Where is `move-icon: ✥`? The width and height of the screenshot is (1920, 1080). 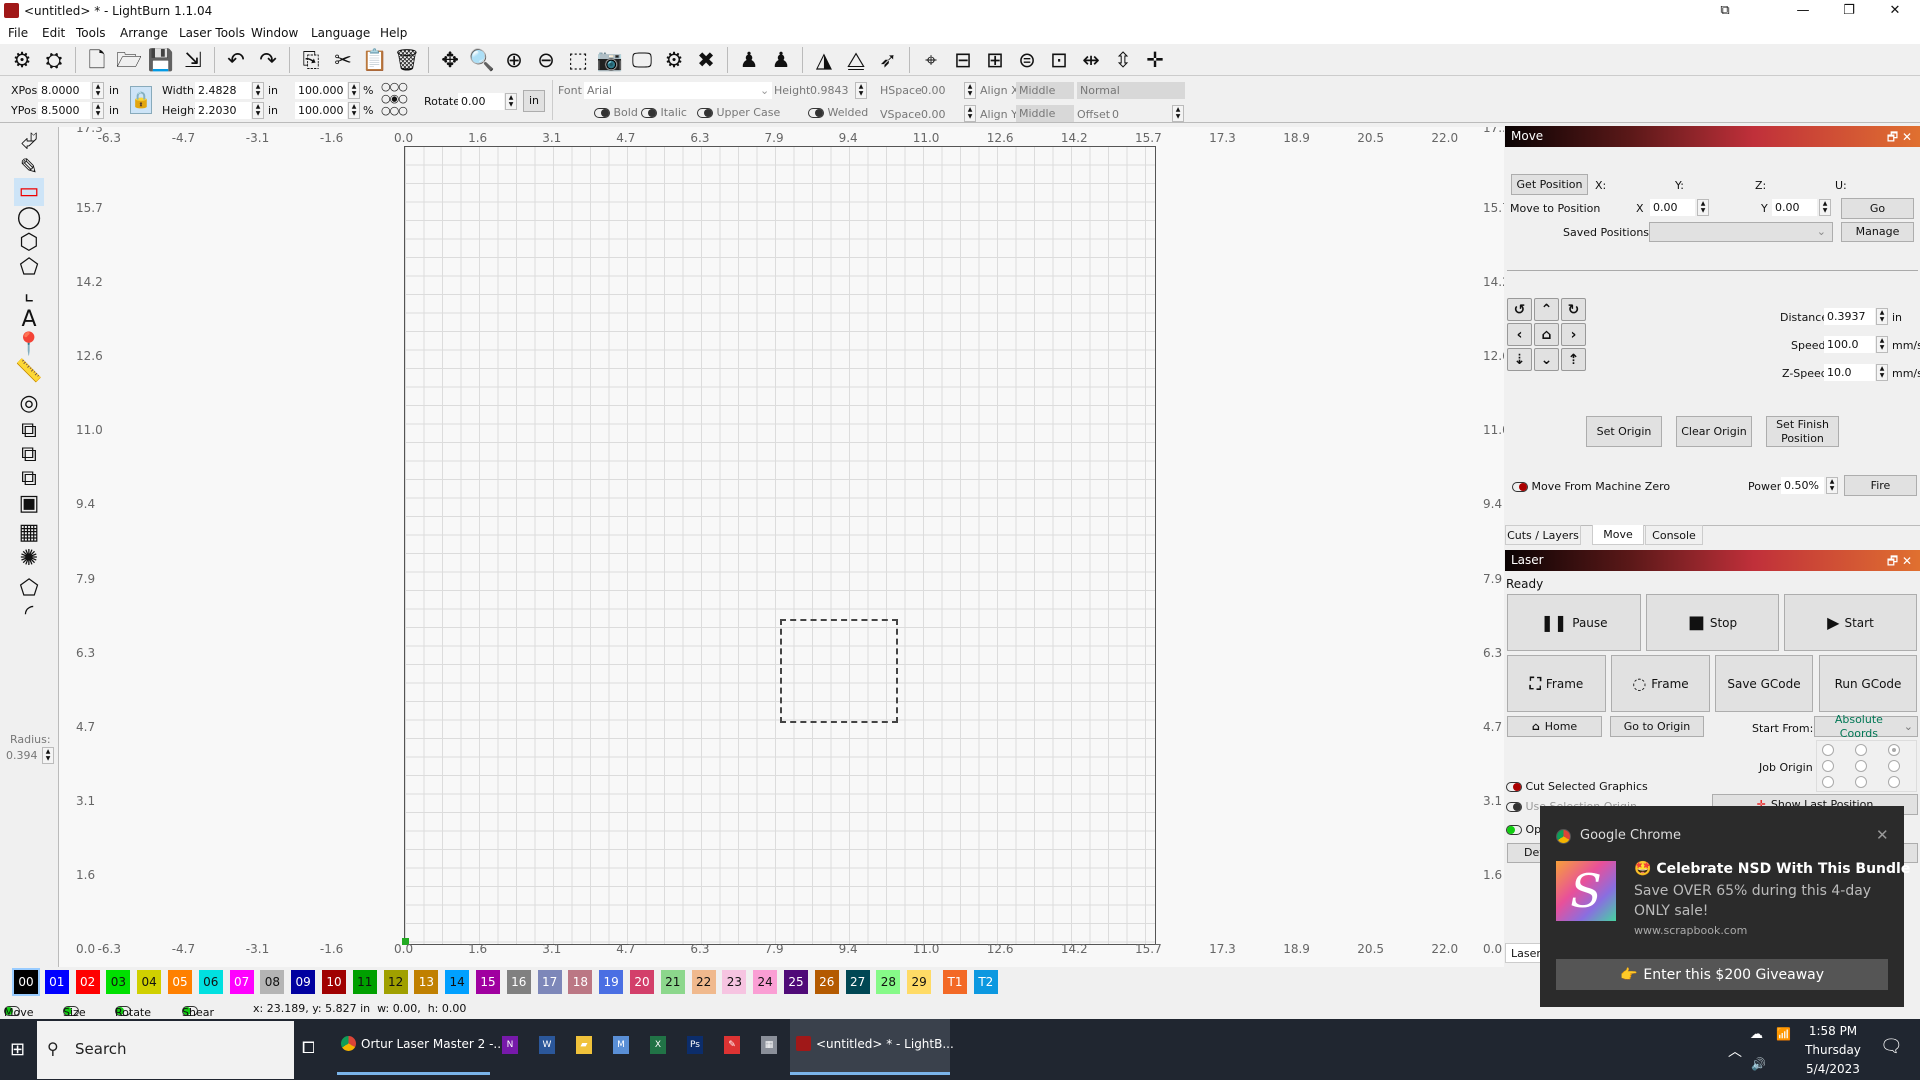 move-icon: ✥ is located at coordinates (450, 60).